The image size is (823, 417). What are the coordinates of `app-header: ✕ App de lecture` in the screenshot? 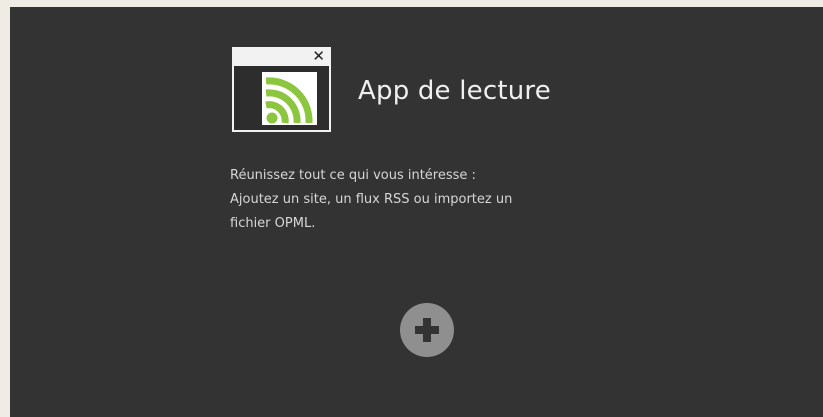 It's located at (391, 89).